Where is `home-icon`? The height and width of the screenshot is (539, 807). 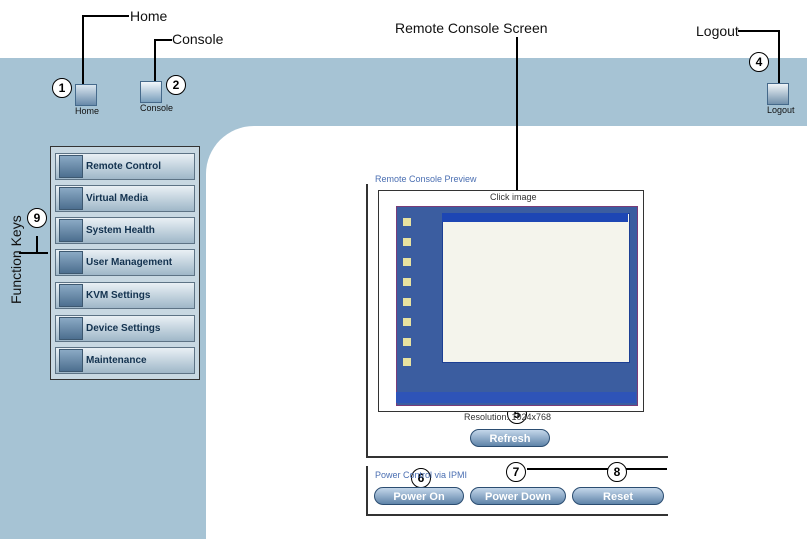 home-icon is located at coordinates (86, 95).